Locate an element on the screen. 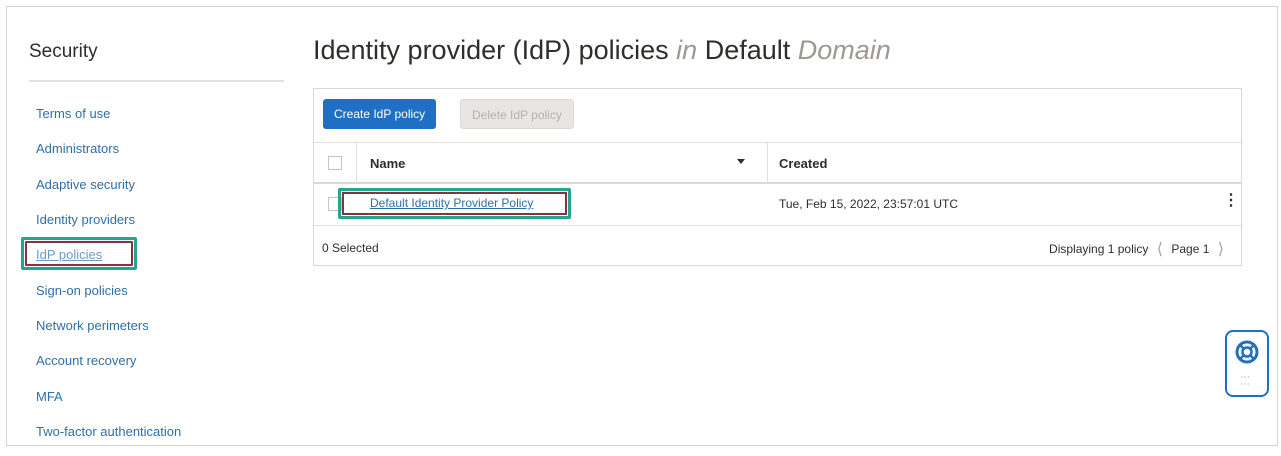  delete-idp-policy-button: Delete IdP policy is located at coordinates (517, 114).